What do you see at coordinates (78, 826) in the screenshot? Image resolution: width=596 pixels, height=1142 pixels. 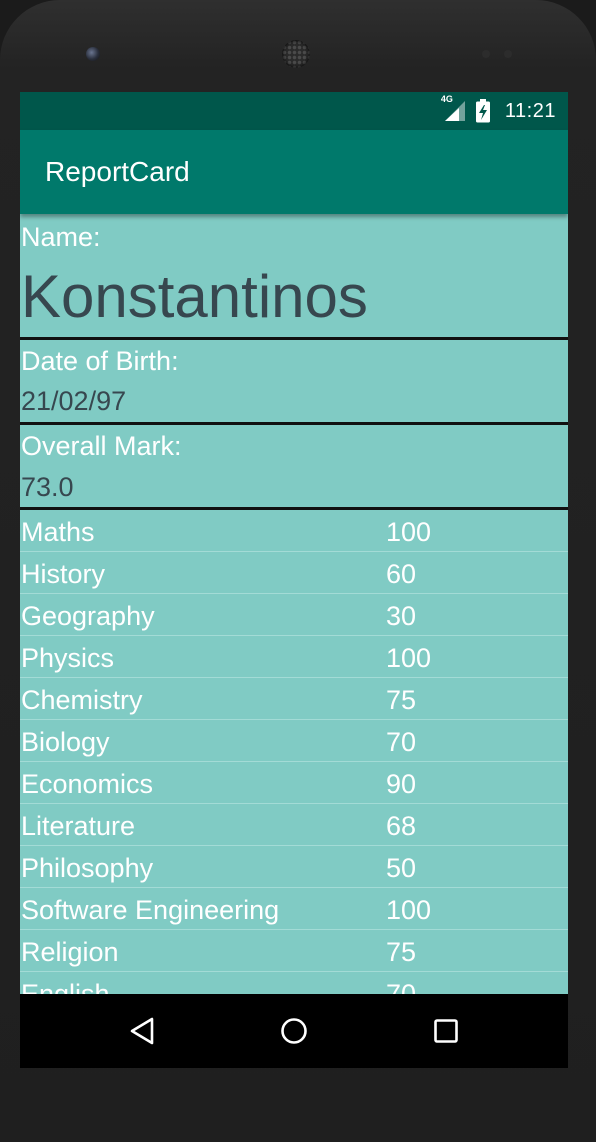 I see `subject-name: Literature` at bounding box center [78, 826].